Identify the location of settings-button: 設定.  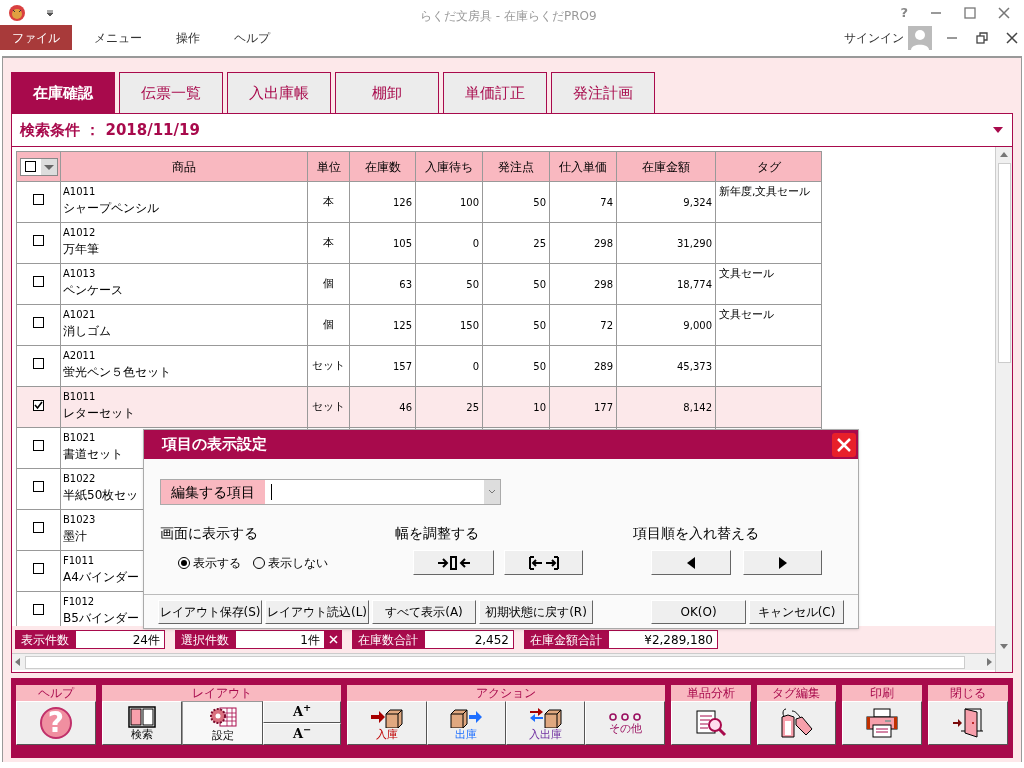
(222, 723).